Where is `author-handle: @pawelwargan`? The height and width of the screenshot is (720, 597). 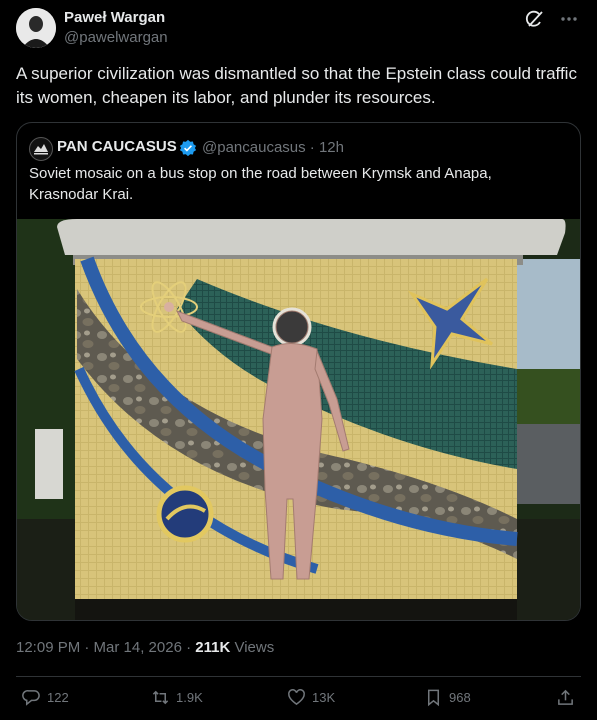 author-handle: @pawelwargan is located at coordinates (116, 37).